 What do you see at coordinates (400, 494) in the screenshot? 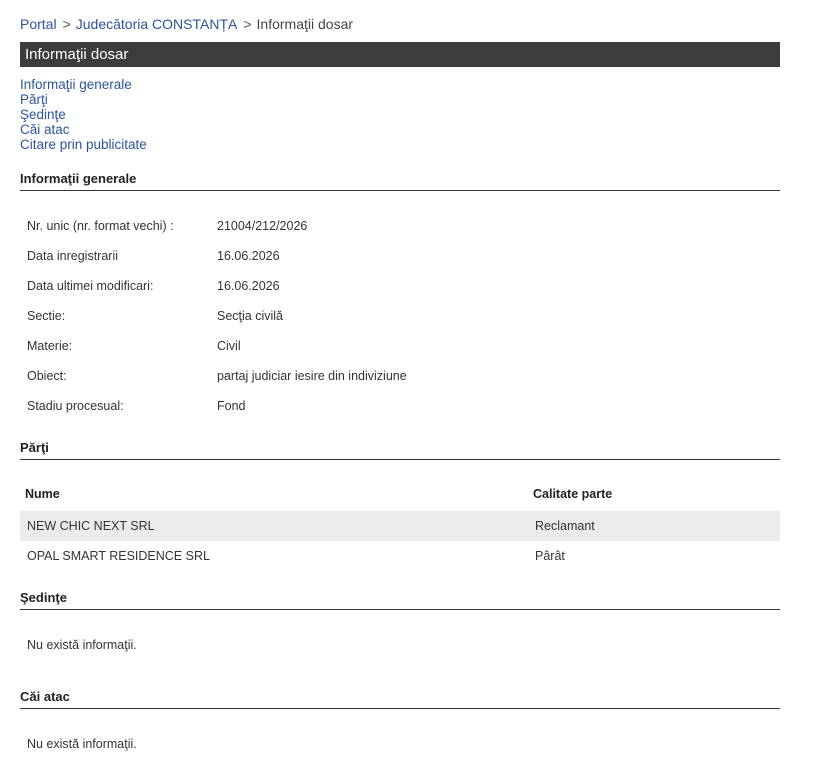
I see `table-header: Nume Calitate parte` at bounding box center [400, 494].